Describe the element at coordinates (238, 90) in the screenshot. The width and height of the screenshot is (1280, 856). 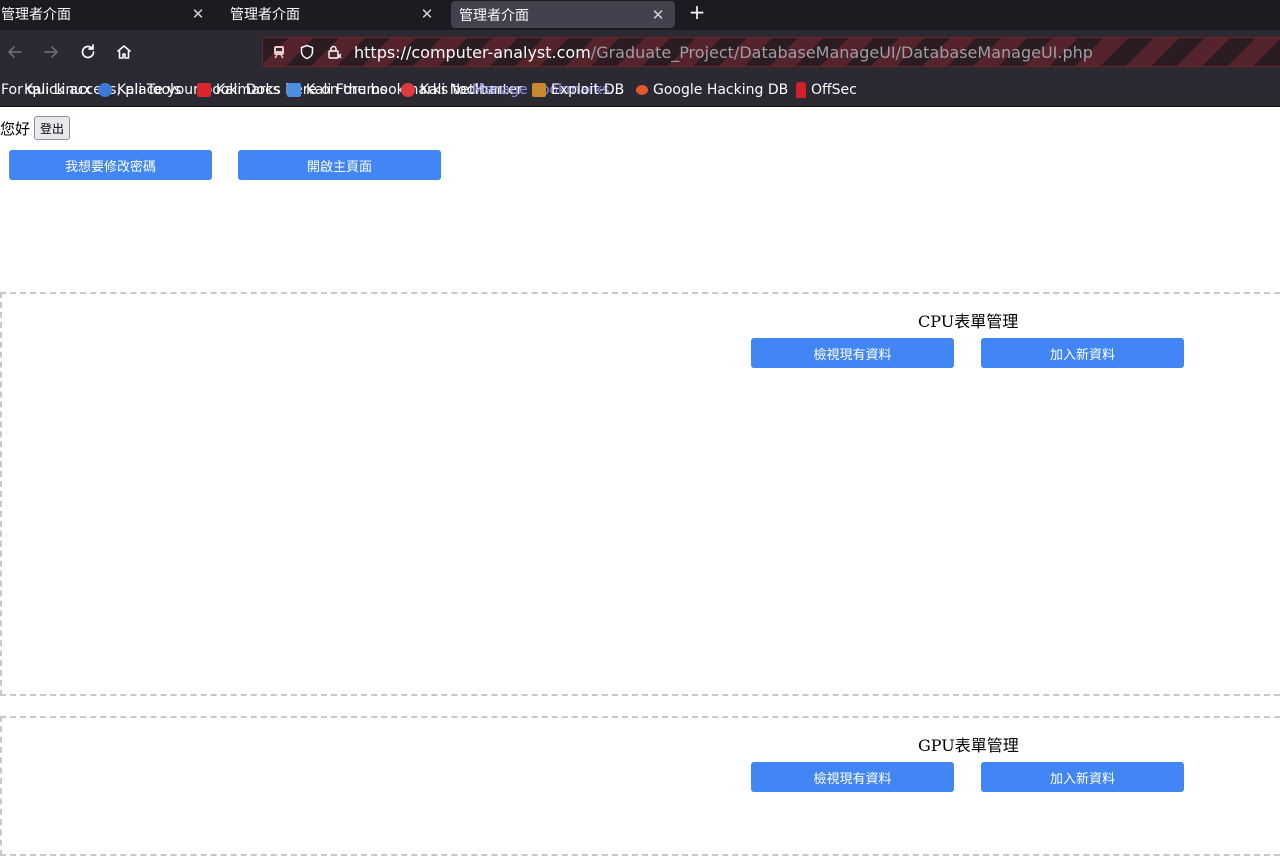
I see `bookmark-kali-docs: Kali Docs` at that location.